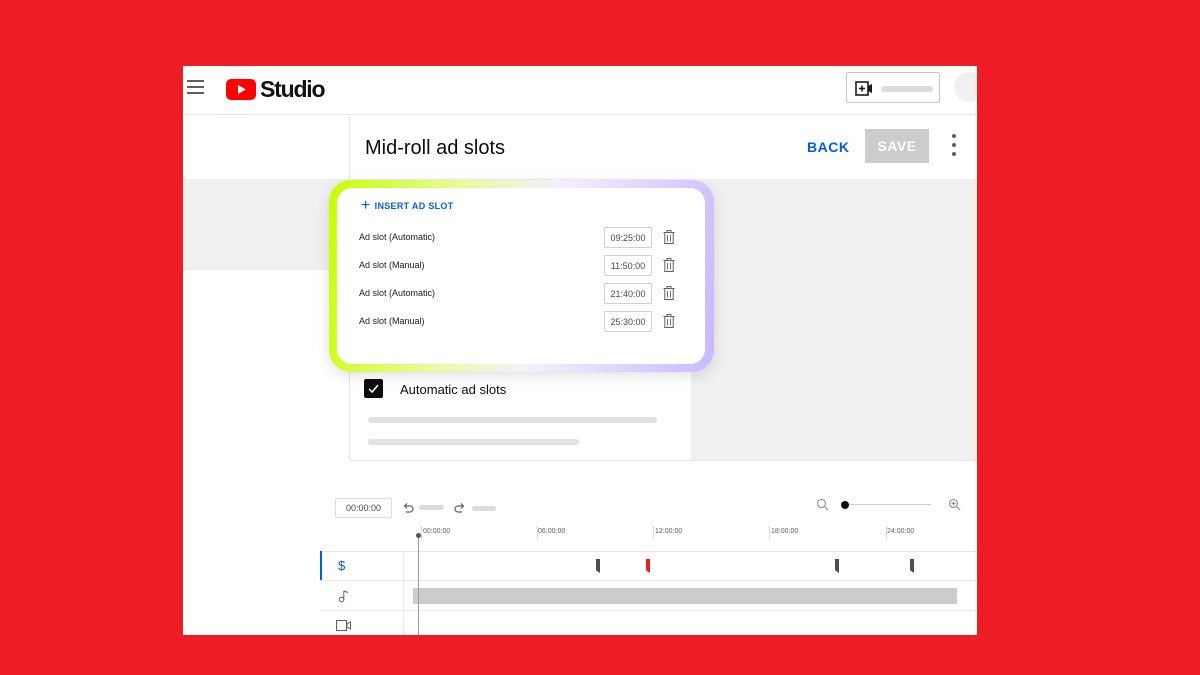 This screenshot has height=675, width=1200. I want to click on zoom-slider-track, so click(888, 504).